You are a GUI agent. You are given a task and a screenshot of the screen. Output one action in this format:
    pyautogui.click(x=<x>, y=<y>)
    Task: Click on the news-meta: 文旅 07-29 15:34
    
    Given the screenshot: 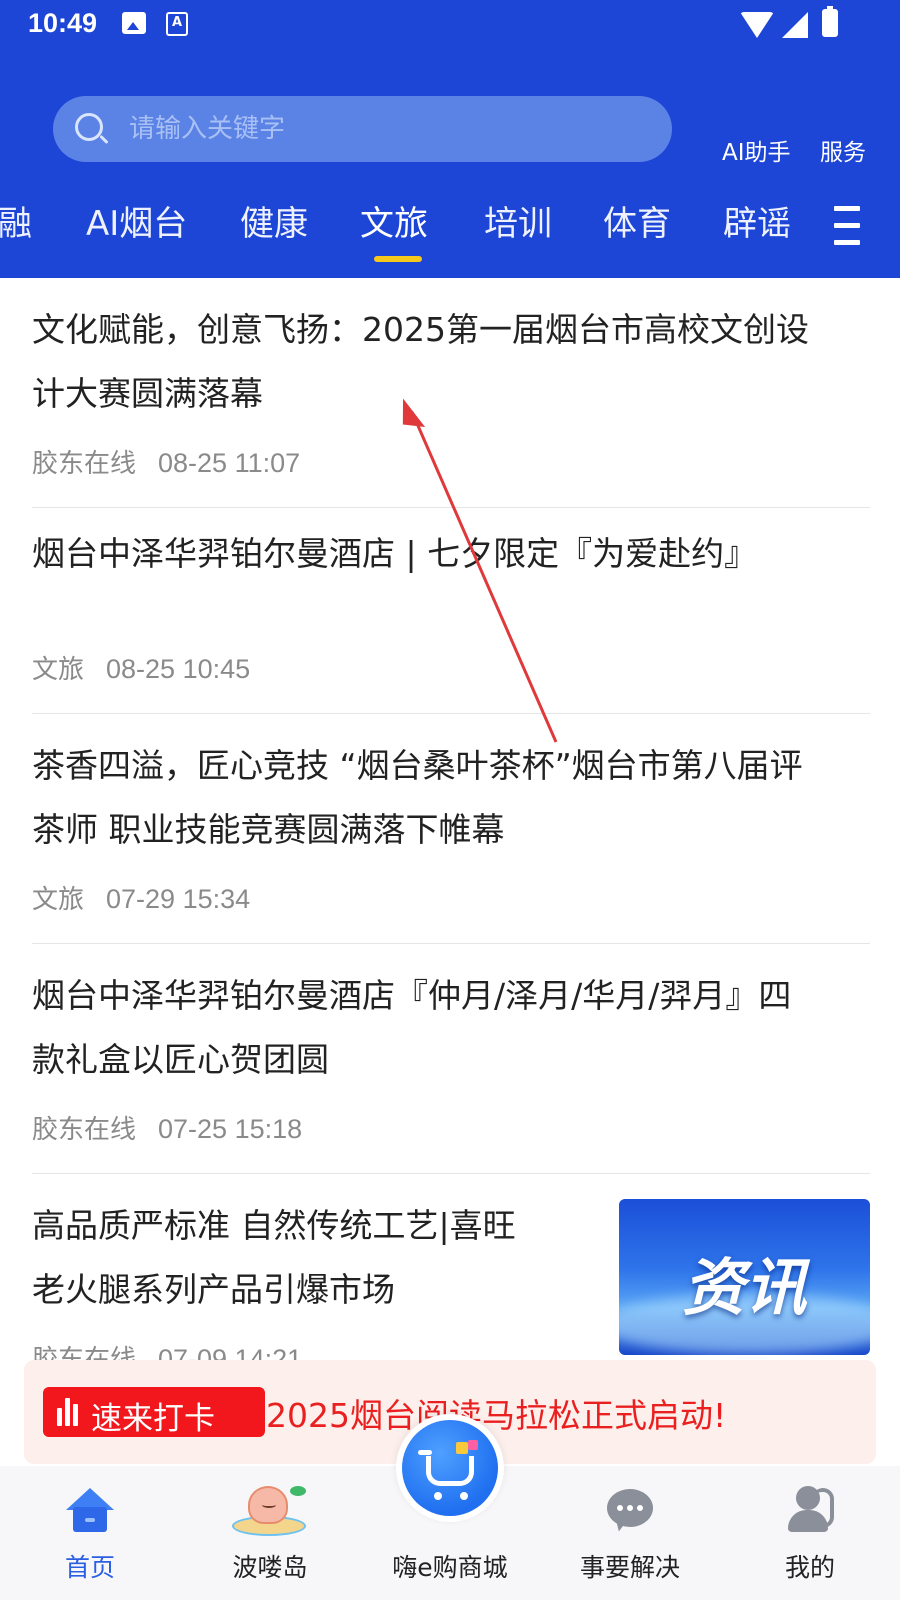 What is the action you would take?
    pyautogui.click(x=141, y=897)
    